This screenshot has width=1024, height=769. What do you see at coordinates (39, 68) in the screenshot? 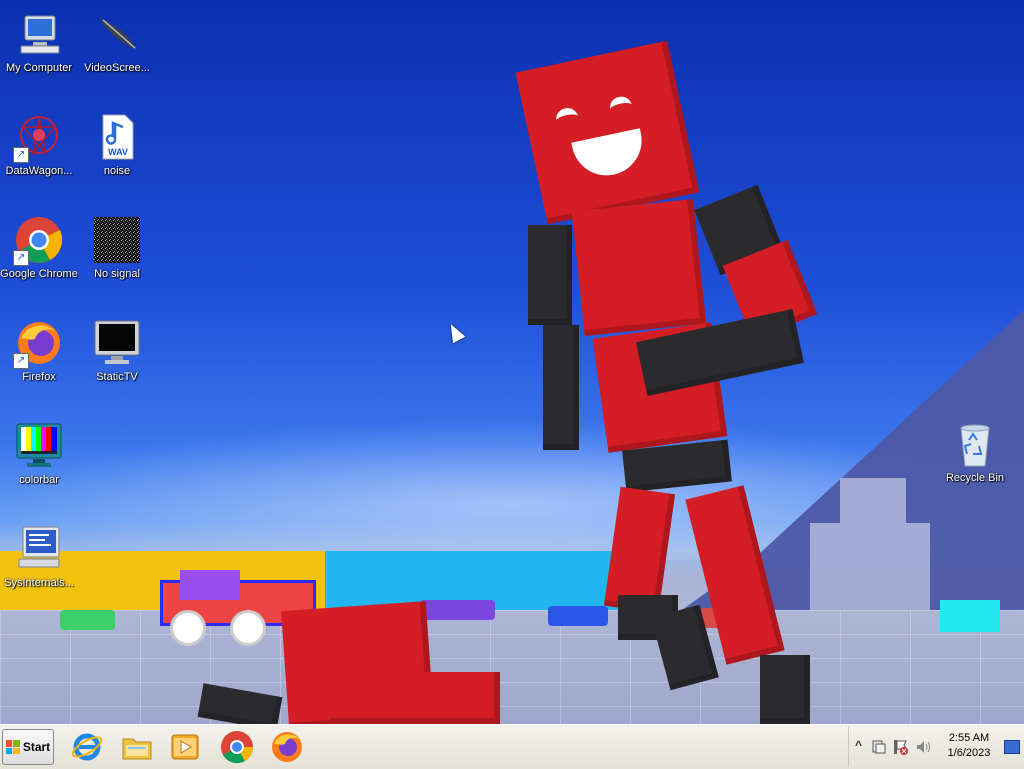
I see `desktop-icon-label: My Computer` at bounding box center [39, 68].